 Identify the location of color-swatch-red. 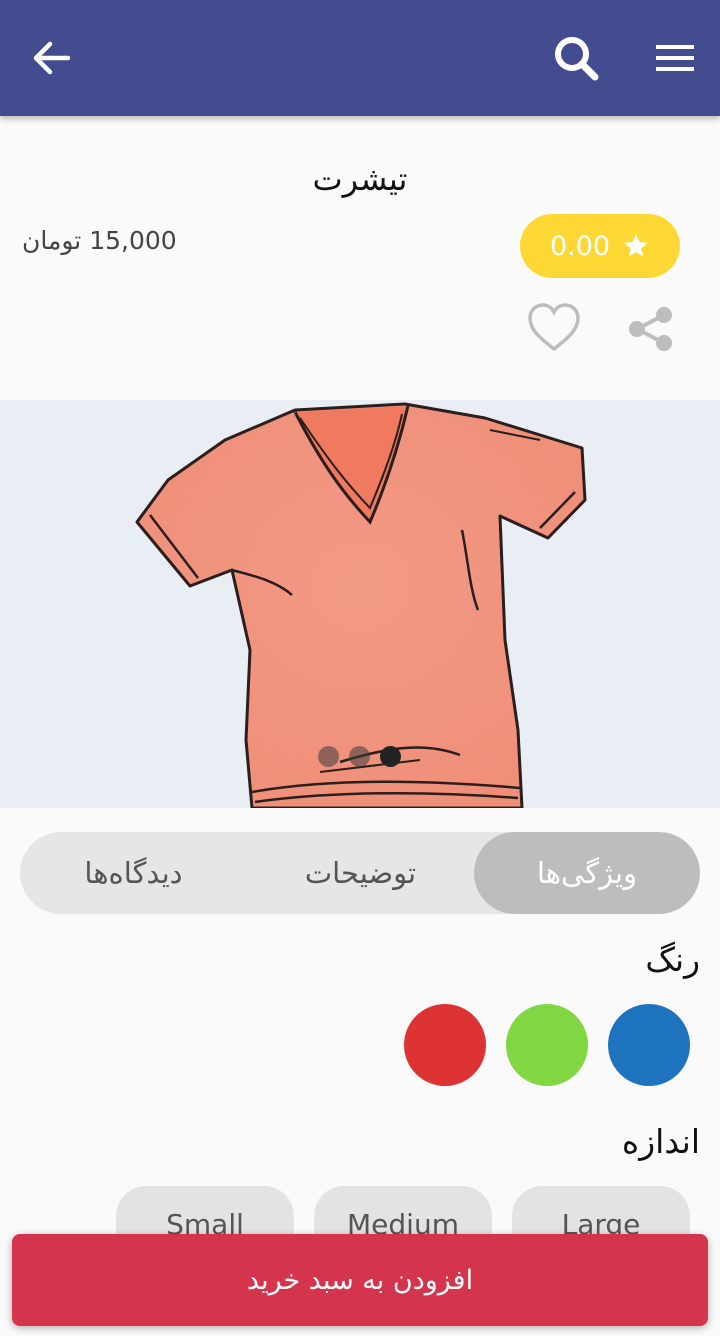
(445, 1045).